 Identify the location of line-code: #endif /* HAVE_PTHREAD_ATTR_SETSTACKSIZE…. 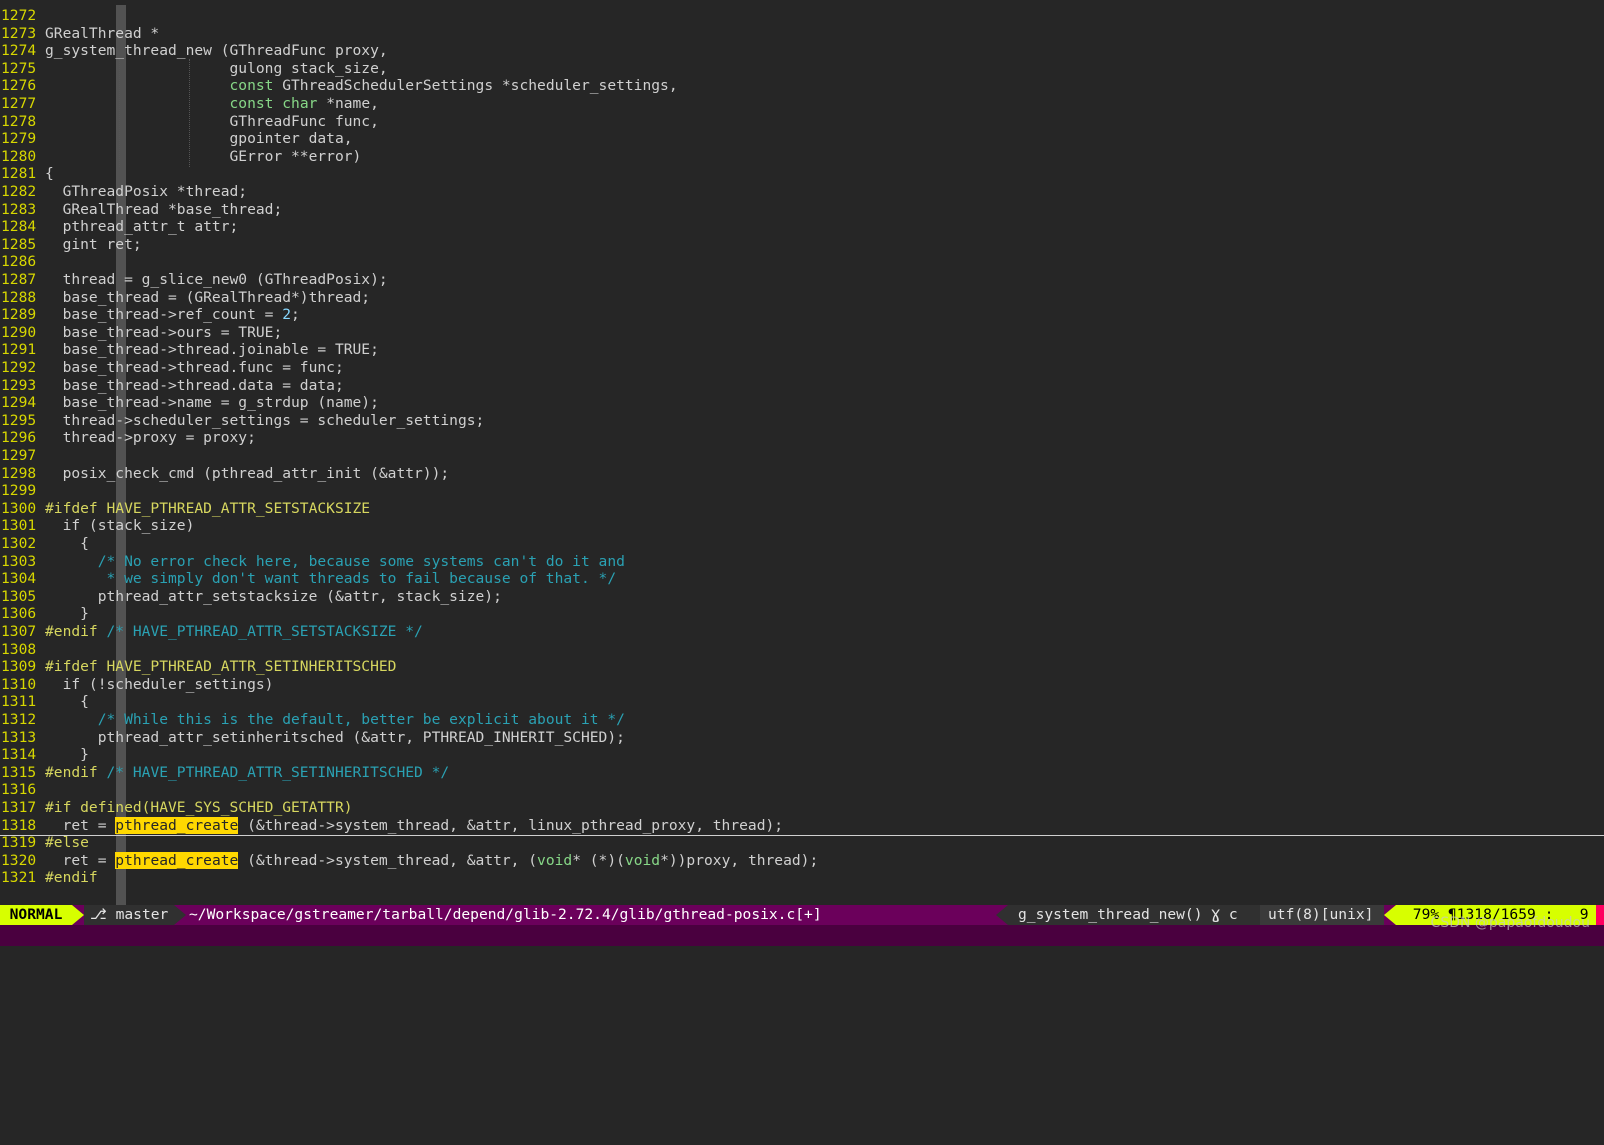
(234, 631).